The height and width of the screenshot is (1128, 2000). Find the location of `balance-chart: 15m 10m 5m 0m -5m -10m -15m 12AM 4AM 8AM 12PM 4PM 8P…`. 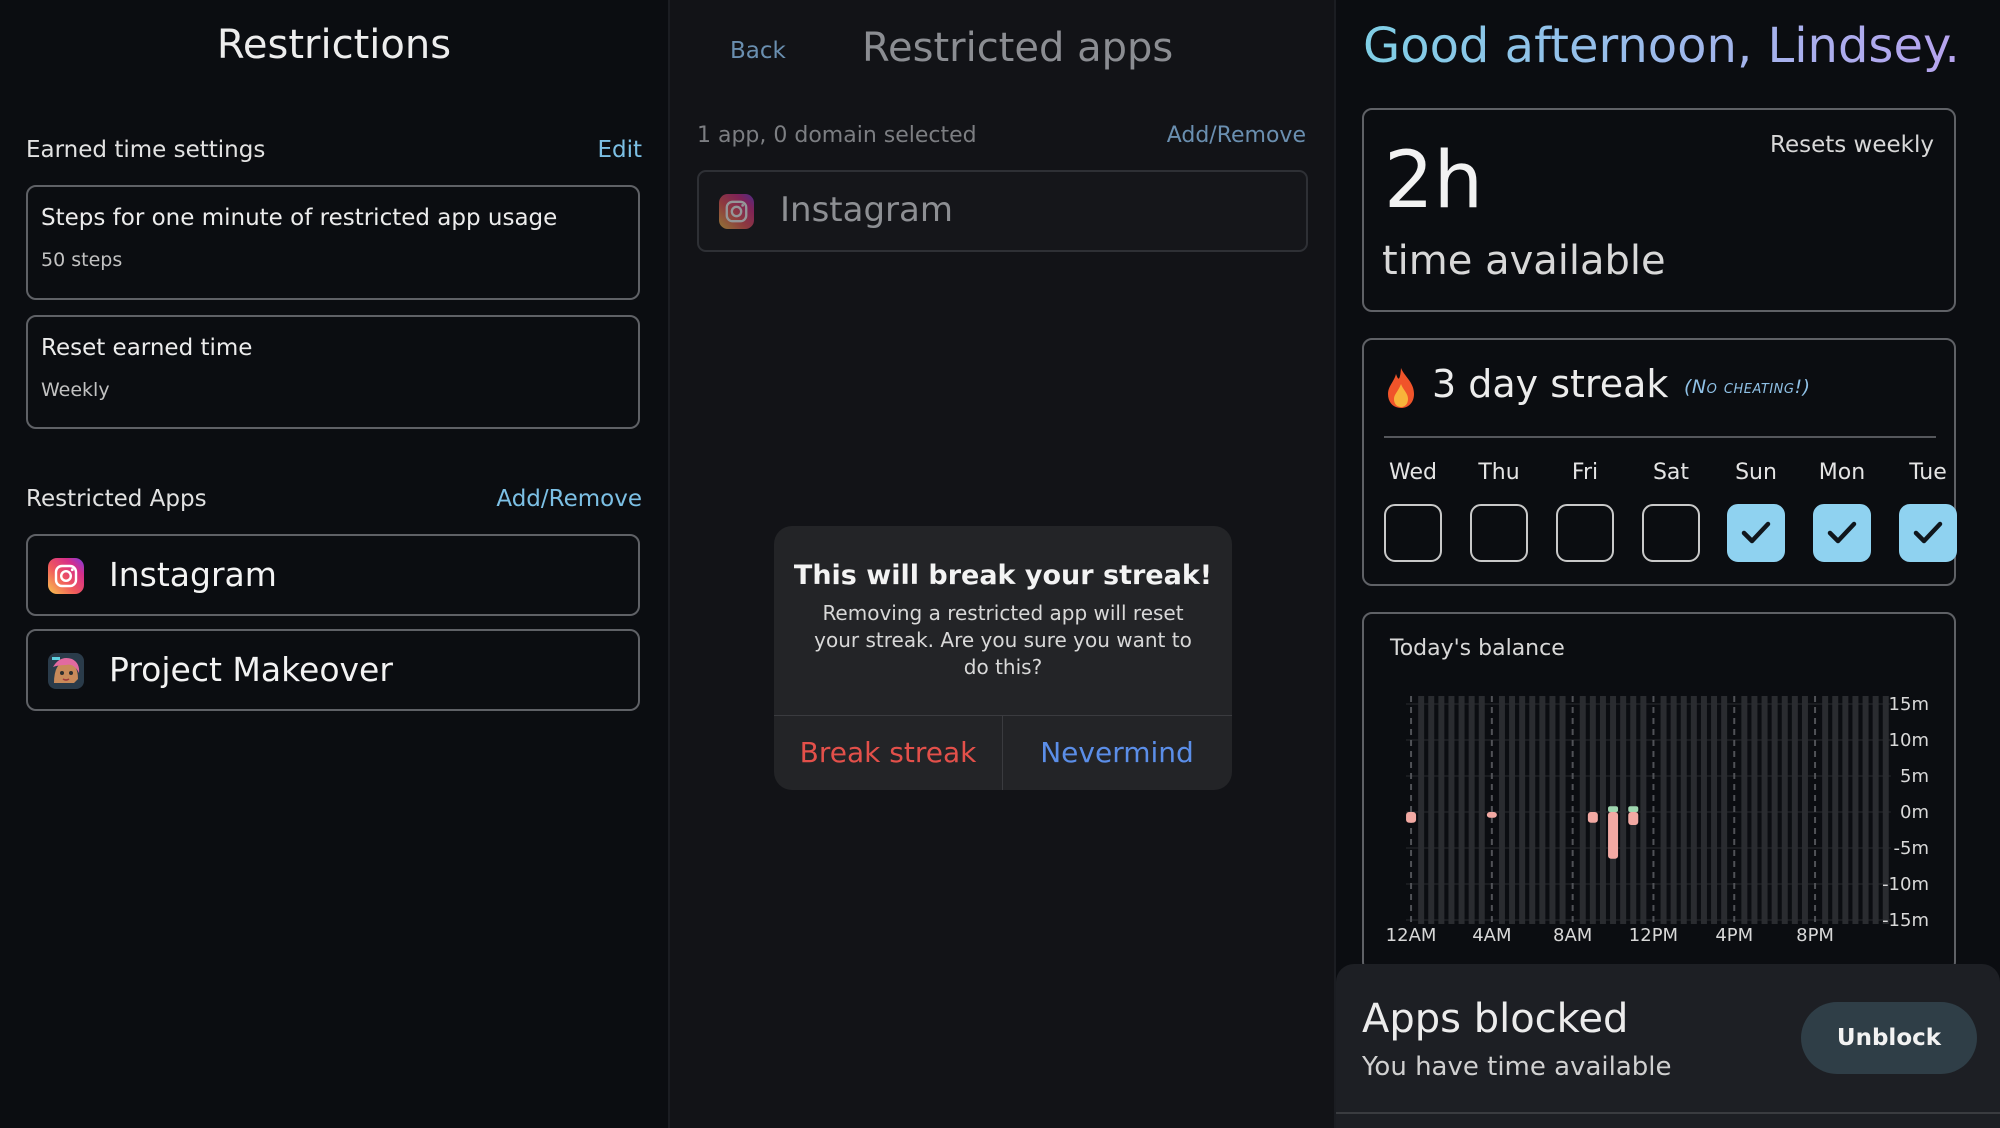

balance-chart: 15m 10m 5m 0m -5m -10m -15m 12AM 4AM 8AM 12PM 4PM 8P… is located at coordinates (1657, 820).